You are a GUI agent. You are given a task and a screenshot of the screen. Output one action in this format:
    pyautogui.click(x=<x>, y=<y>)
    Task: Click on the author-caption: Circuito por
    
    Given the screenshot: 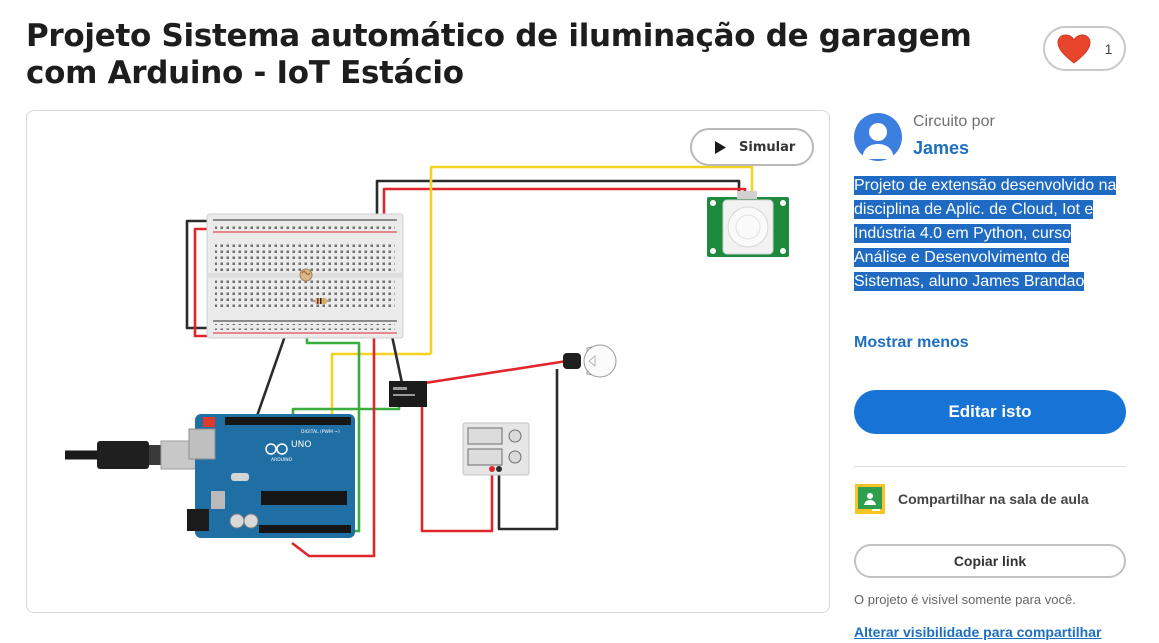 What is the action you would take?
    pyautogui.click(x=954, y=121)
    